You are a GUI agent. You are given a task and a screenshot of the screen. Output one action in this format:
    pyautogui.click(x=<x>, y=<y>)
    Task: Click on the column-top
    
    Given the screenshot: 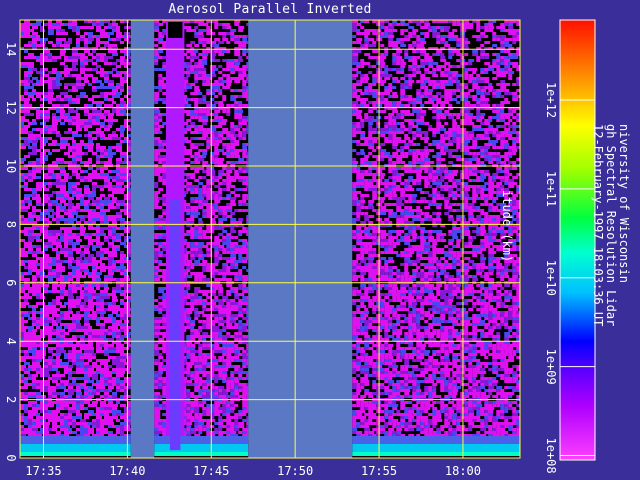 What is the action you would take?
    pyautogui.click(x=175, y=30)
    